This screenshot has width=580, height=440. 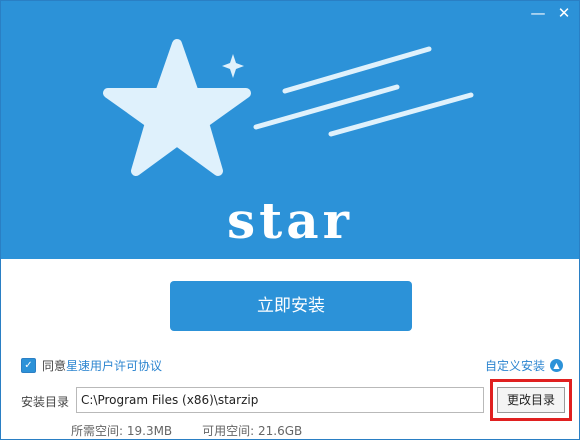 I want to click on window-controls: — ✕, so click(x=551, y=13).